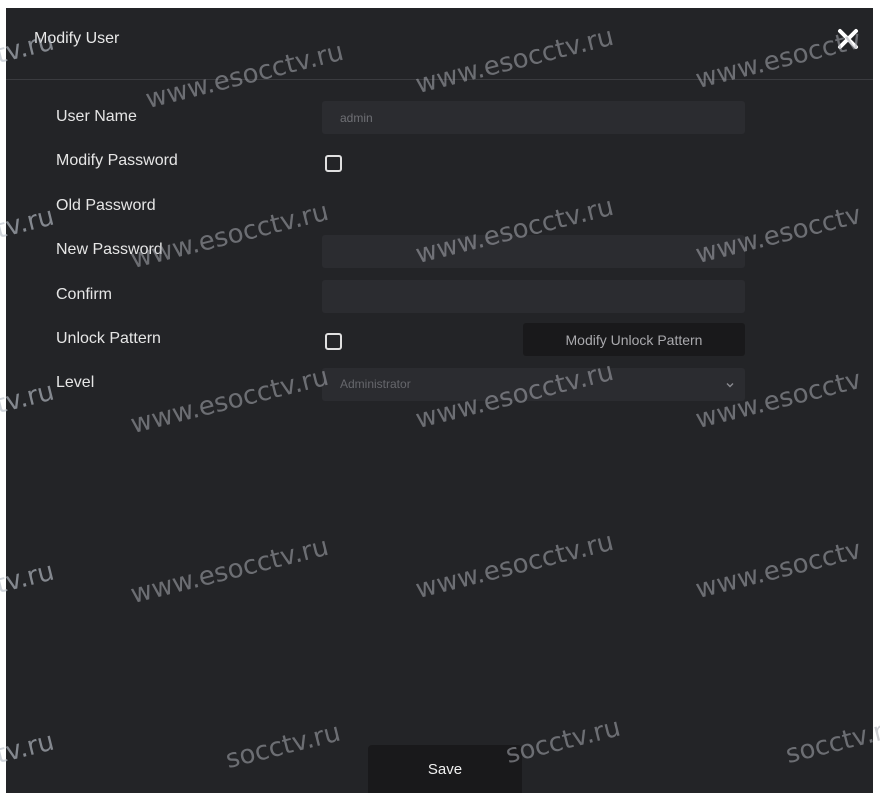  I want to click on unlock-pattern-label: Unlock Pattern, so click(108, 338).